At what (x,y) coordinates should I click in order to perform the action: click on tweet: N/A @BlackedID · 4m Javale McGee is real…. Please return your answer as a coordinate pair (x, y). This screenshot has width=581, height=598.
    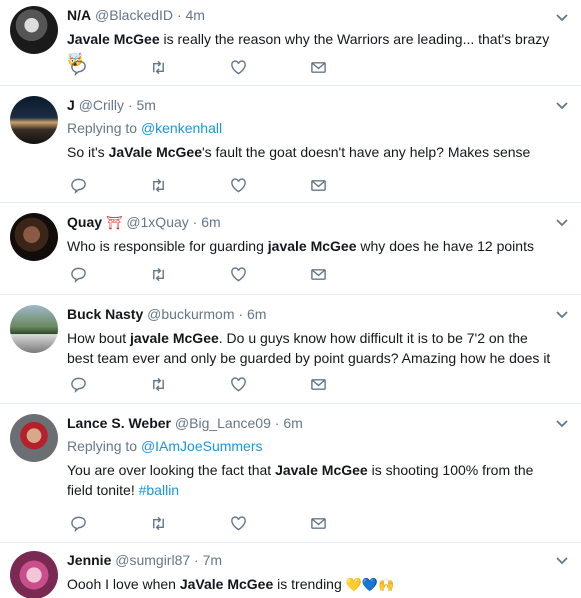
    Looking at the image, I should click on (290, 43).